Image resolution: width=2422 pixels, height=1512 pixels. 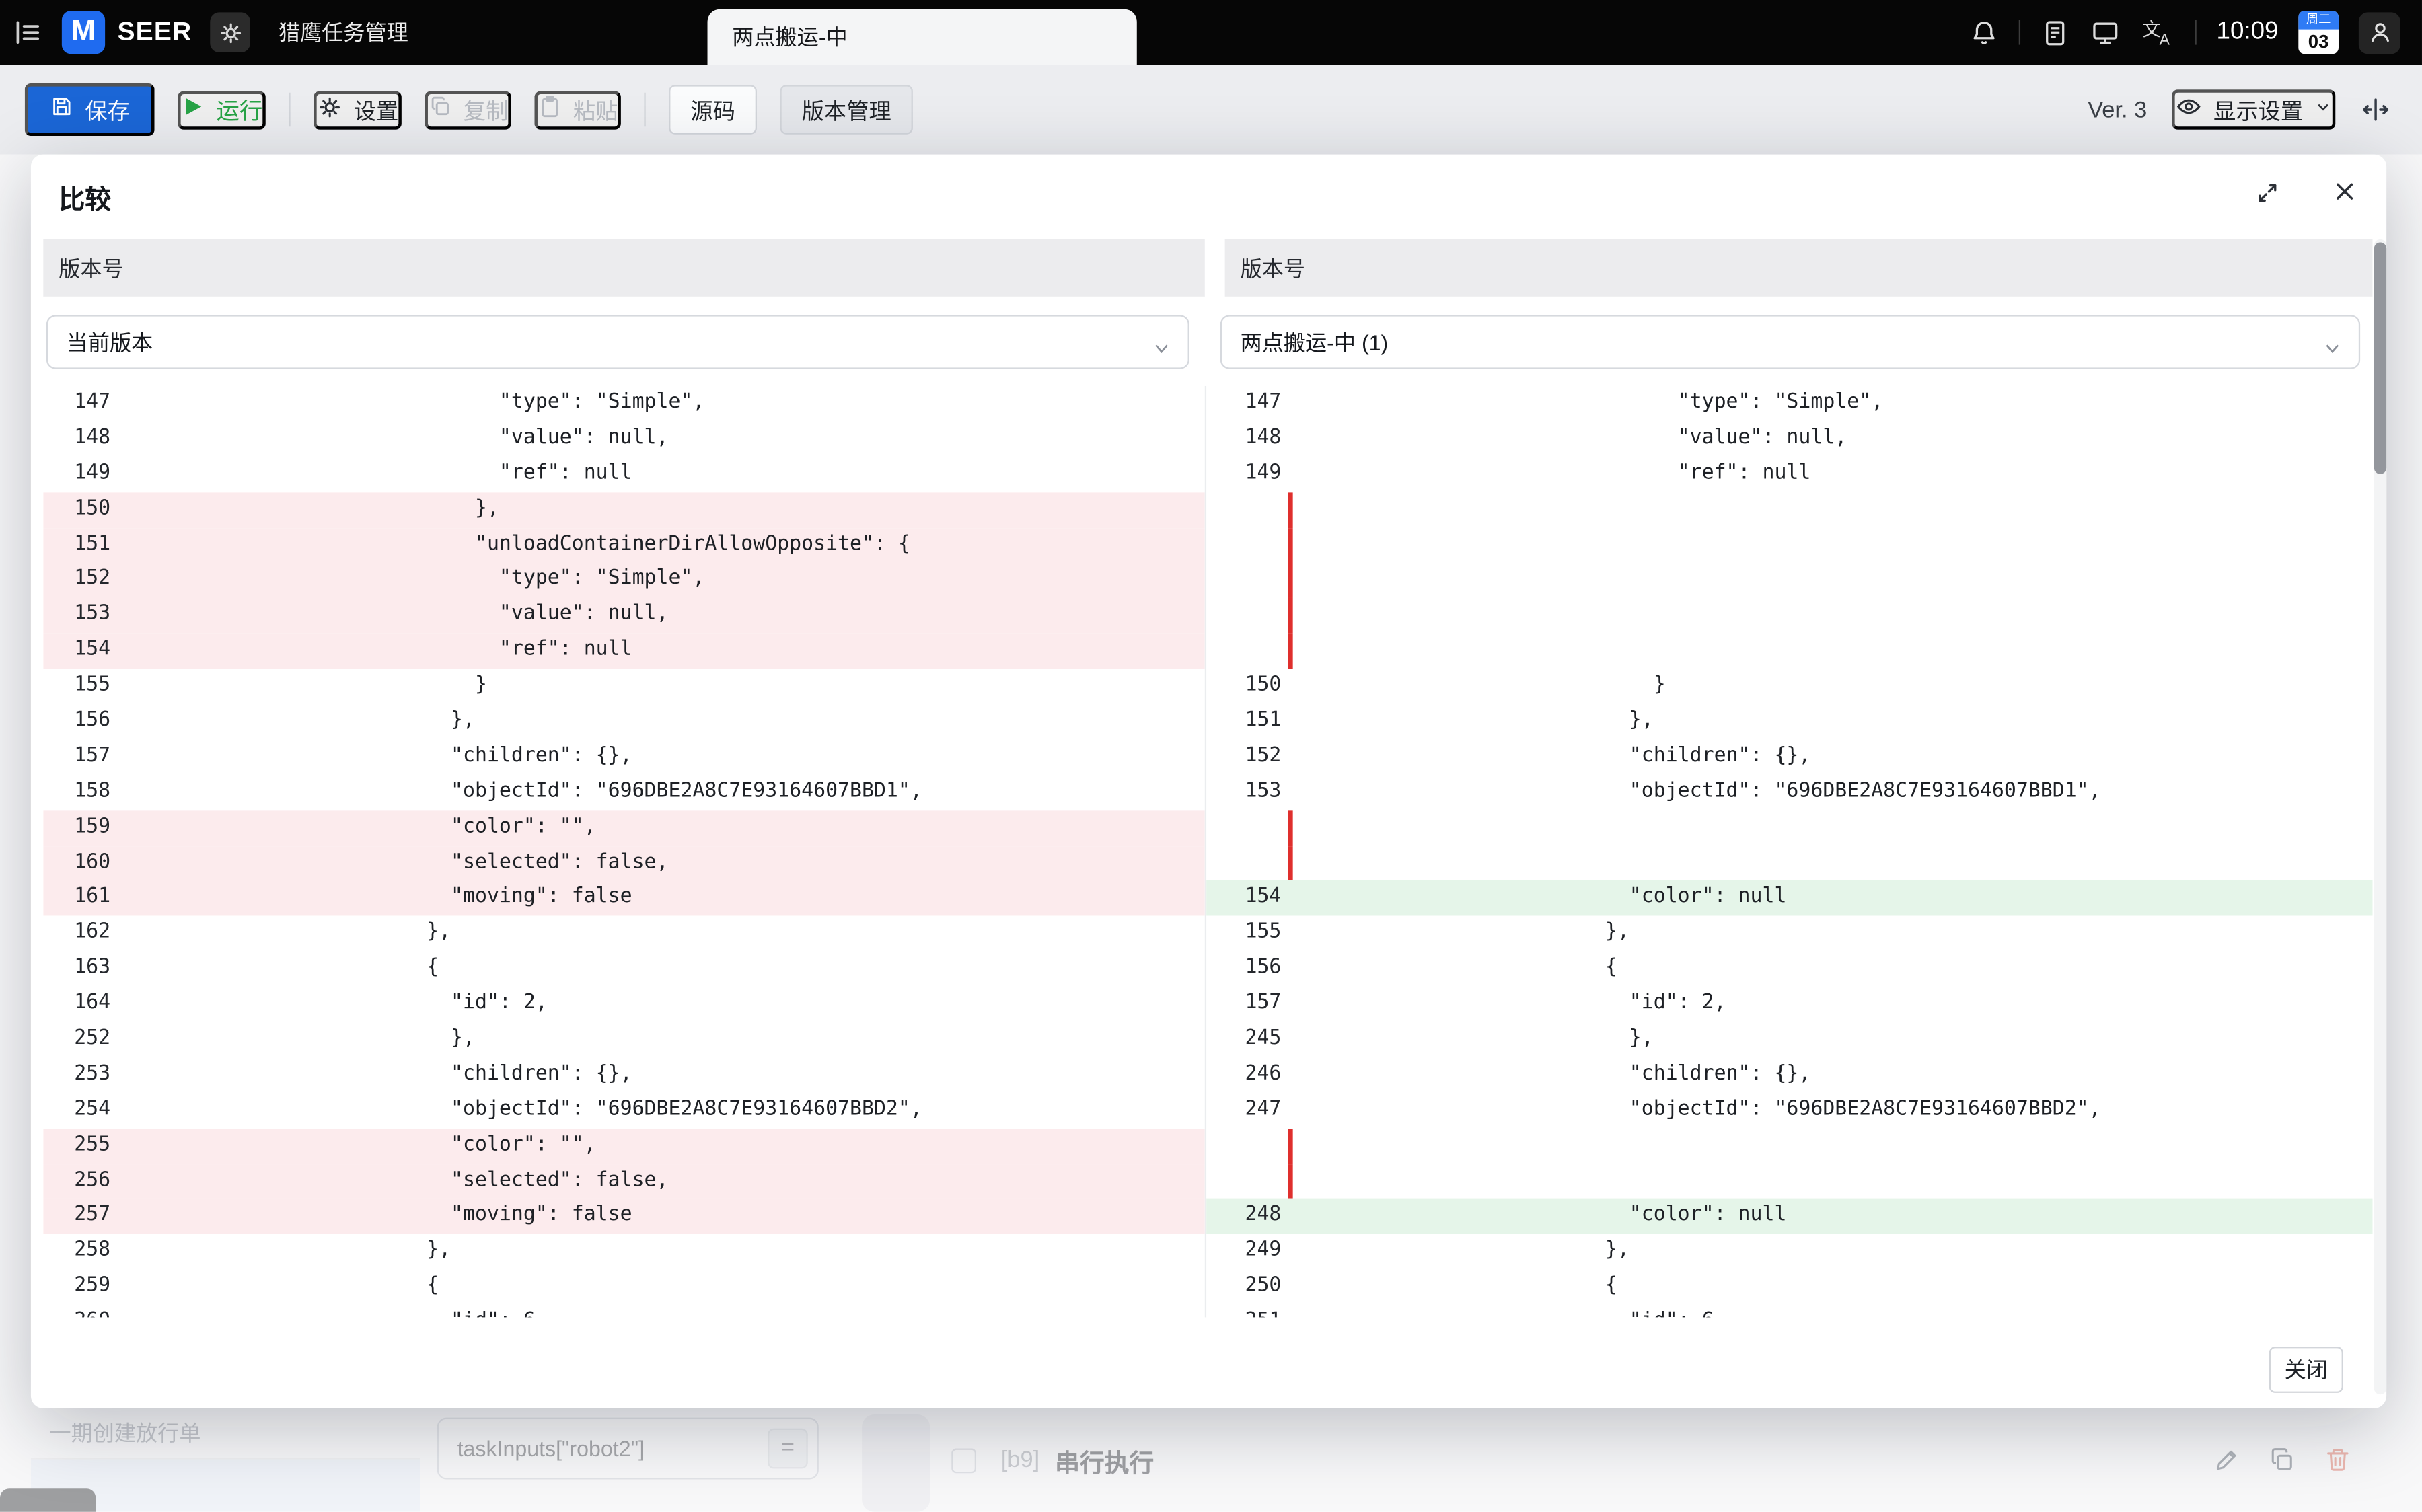 What do you see at coordinates (89, 110) in the screenshot?
I see `save-button: 保存` at bounding box center [89, 110].